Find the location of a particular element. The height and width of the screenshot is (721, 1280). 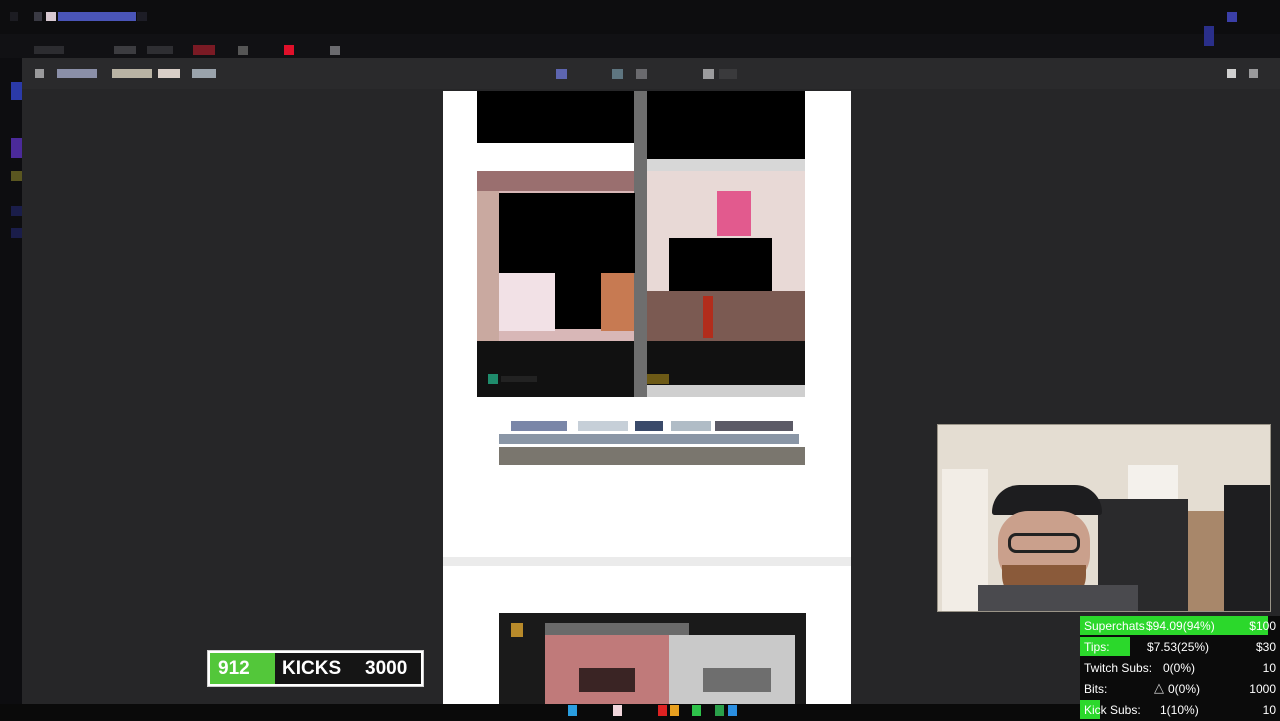

browser-tab-strip is located at coordinates (640, 42).